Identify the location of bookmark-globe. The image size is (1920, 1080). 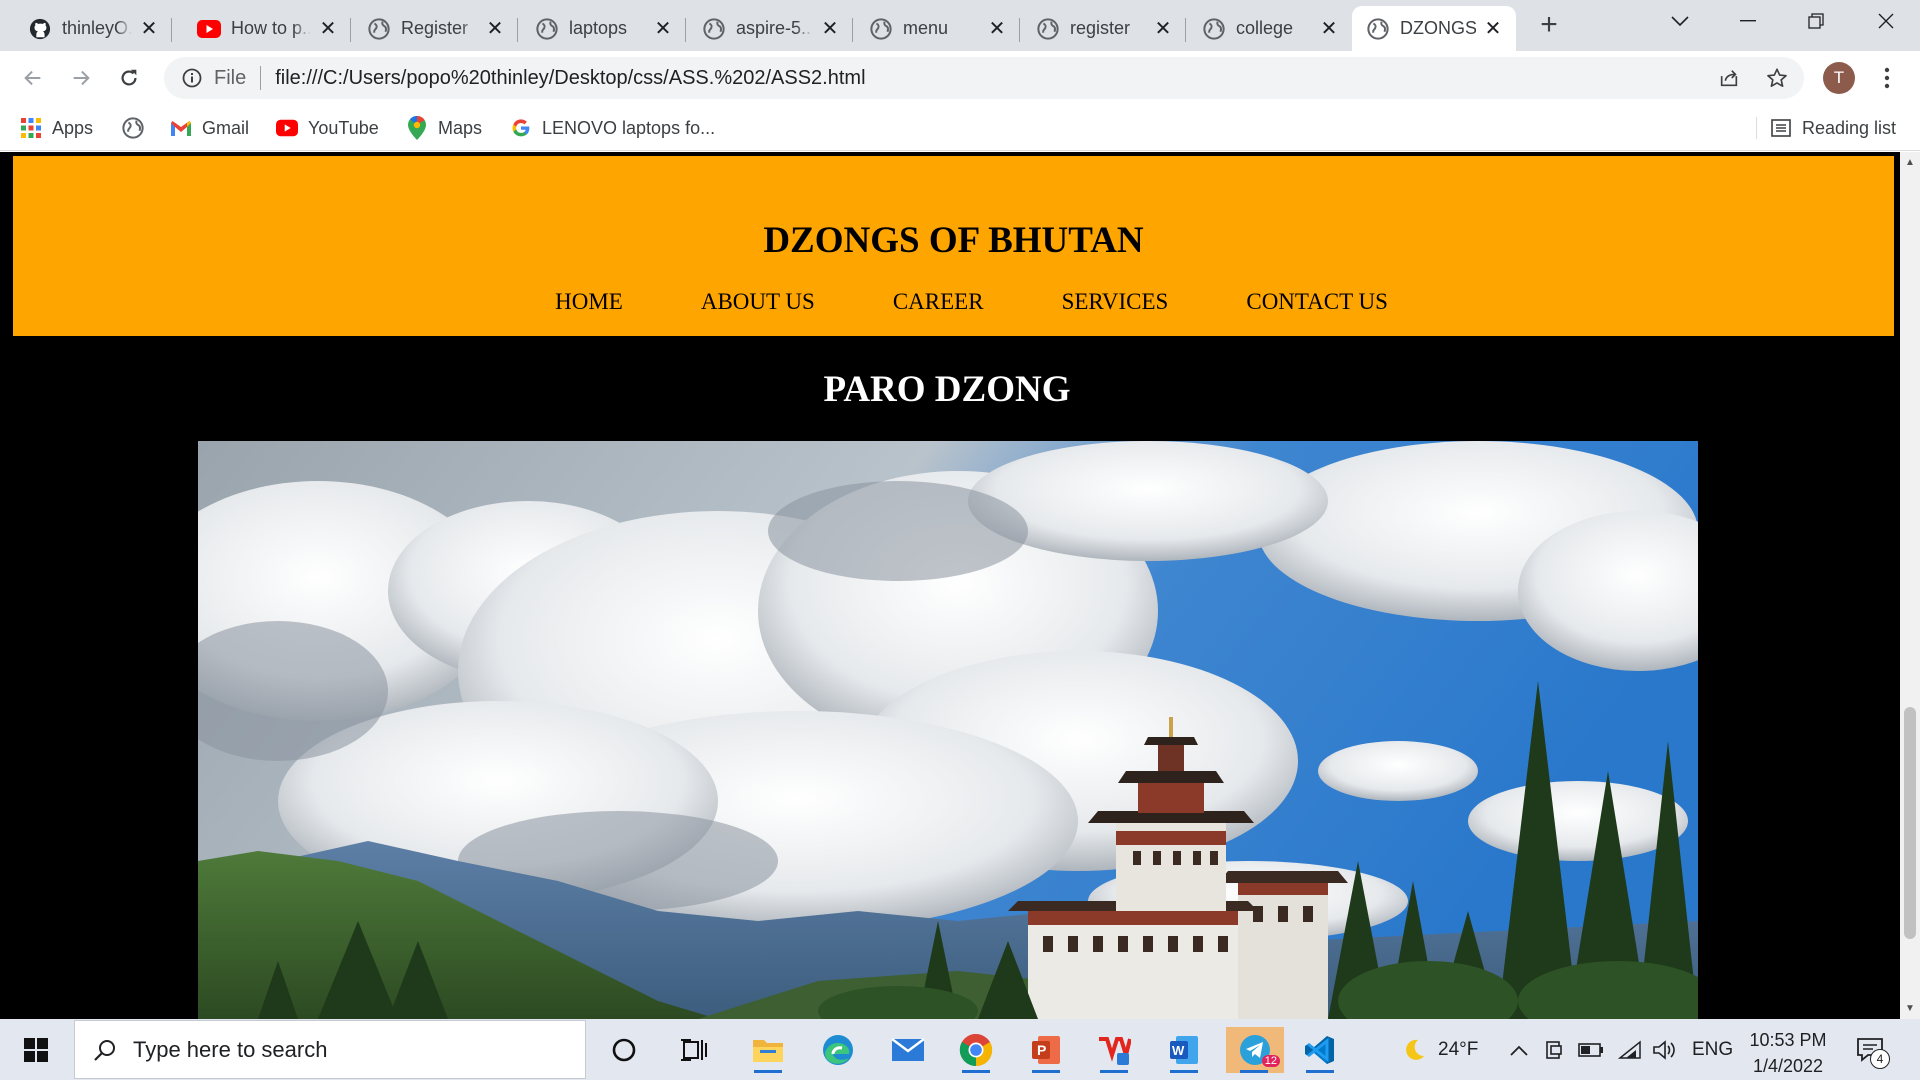
(138, 128).